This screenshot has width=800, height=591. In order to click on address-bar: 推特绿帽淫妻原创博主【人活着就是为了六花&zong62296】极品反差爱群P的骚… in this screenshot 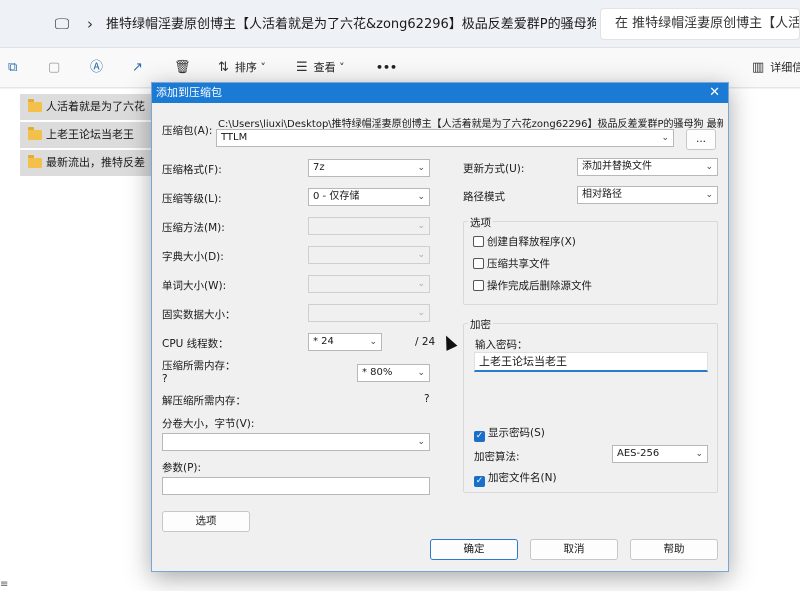, I will do `click(351, 25)`.